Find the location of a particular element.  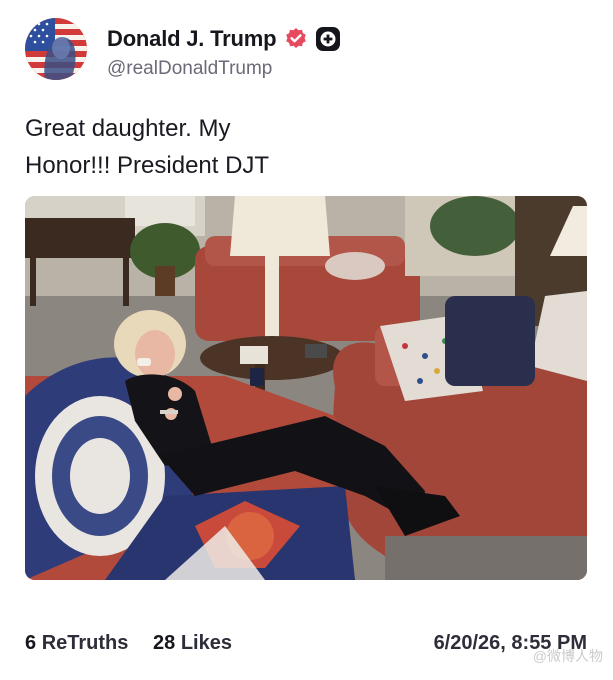

author-display-name: Donald J. Trump is located at coordinates (192, 39).